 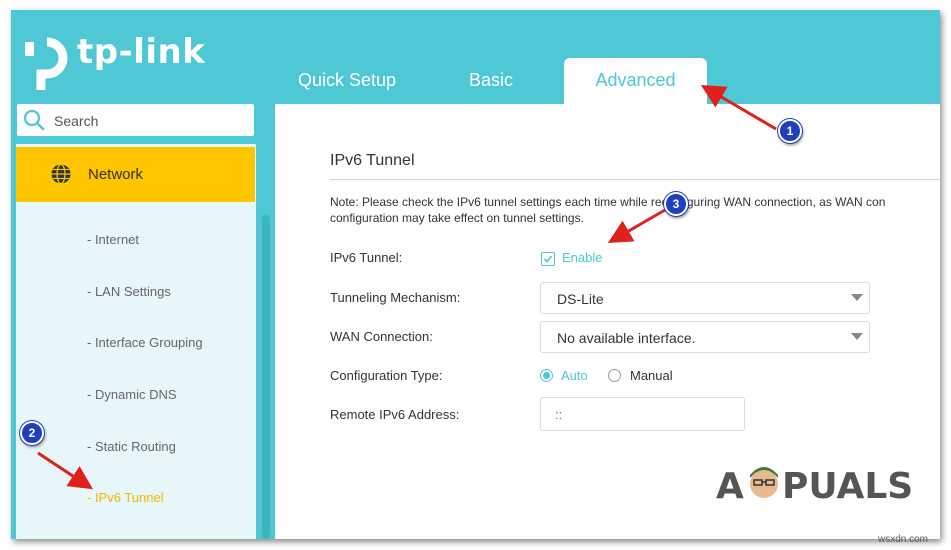 What do you see at coordinates (676, 204) in the screenshot?
I see `callout-3-icon: 3` at bounding box center [676, 204].